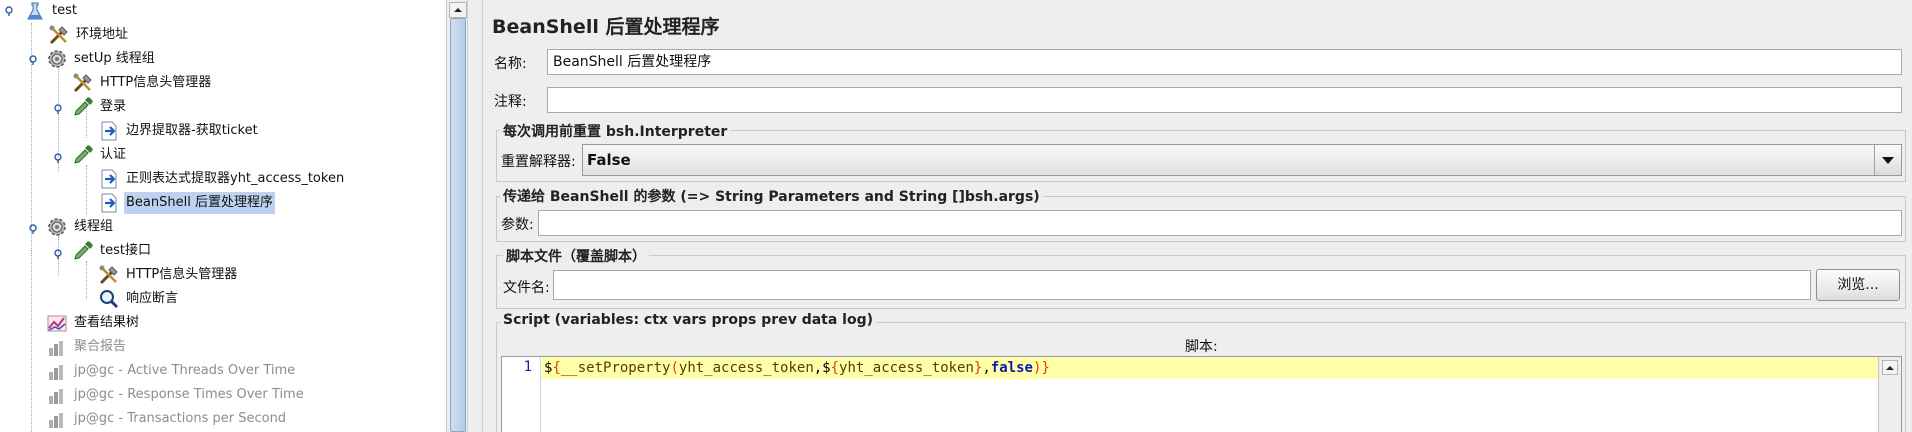 The image size is (1912, 432). What do you see at coordinates (100, 346) in the screenshot?
I see `tree-node-label: 聚合报告` at bounding box center [100, 346].